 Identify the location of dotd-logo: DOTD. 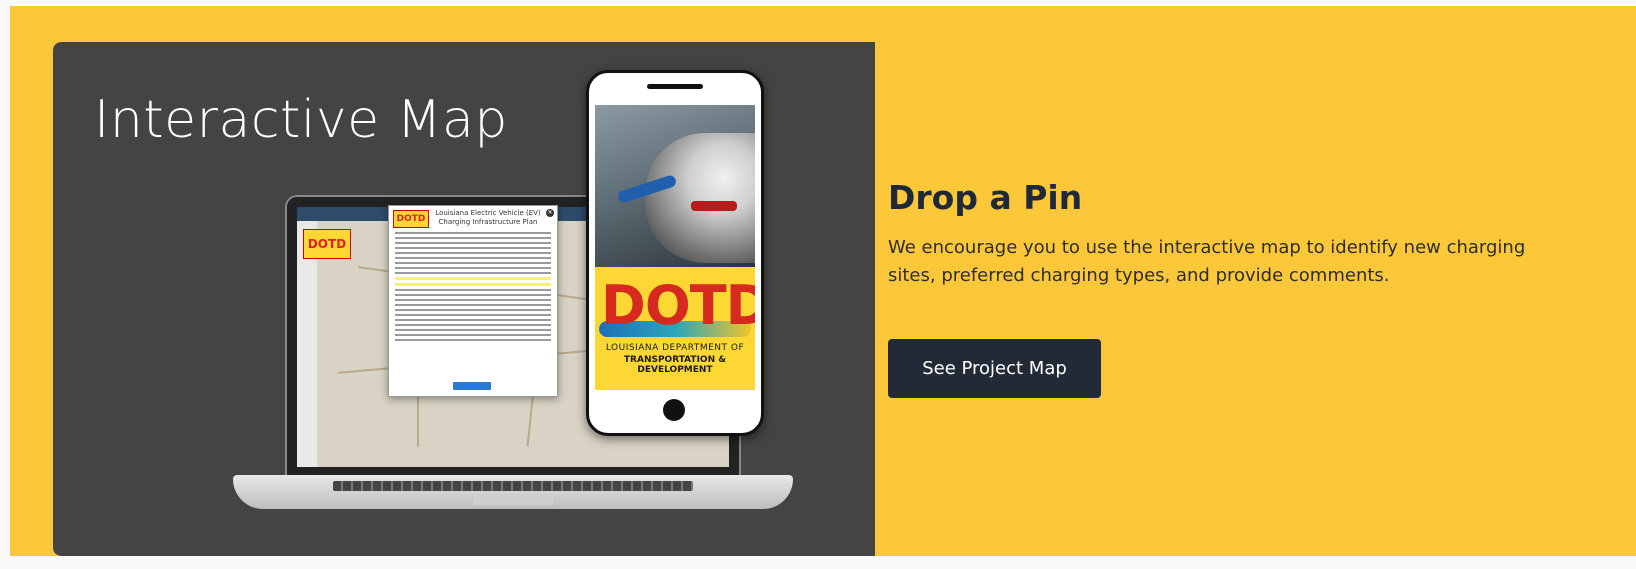
(678, 305).